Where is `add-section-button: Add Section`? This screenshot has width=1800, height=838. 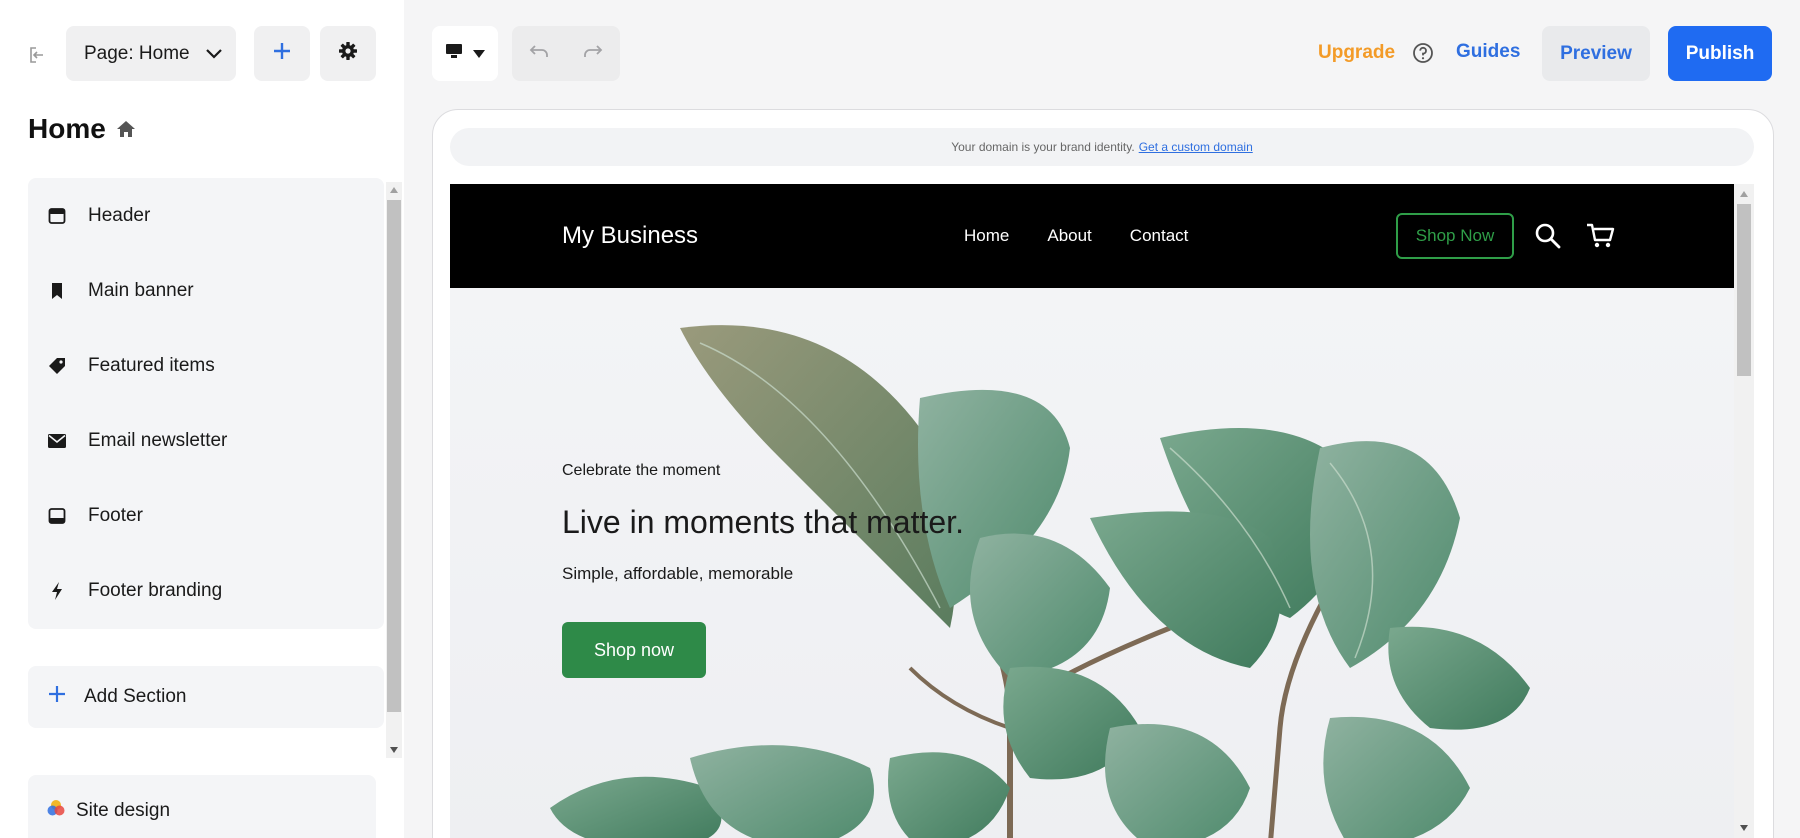 add-section-button: Add Section is located at coordinates (206, 697).